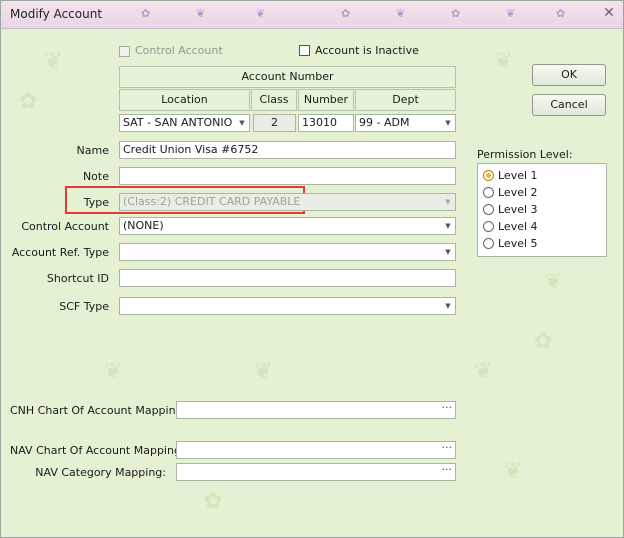 This screenshot has width=624, height=538. What do you see at coordinates (312, 15) in the screenshot?
I see `title-bar: Modify Account ✿ ❦ ❦ ✿ ❦ ✿ ❦ ✿ ✕` at bounding box center [312, 15].